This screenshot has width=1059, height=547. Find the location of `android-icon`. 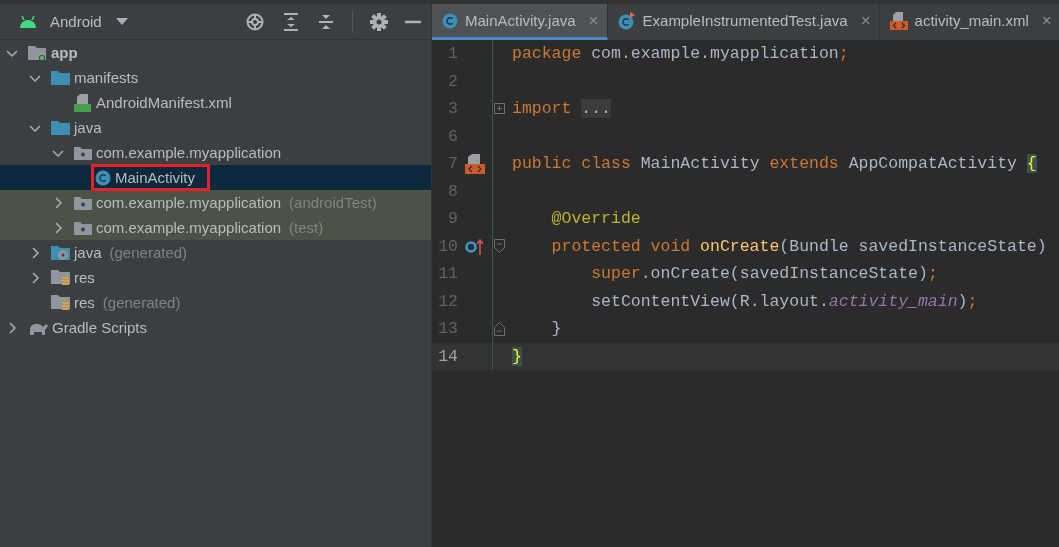

android-icon is located at coordinates (28, 21).